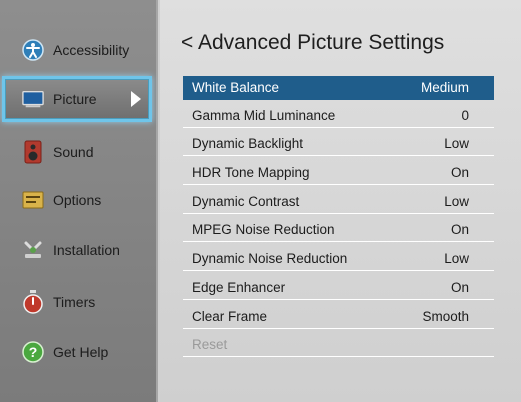  I want to click on sidebar-item-options: Options, so click(79, 200).